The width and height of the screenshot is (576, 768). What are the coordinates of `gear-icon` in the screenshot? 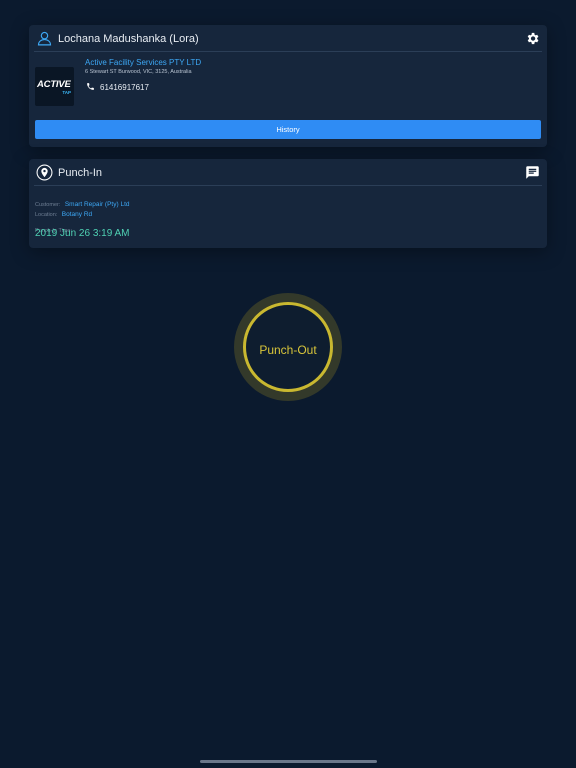 It's located at (532, 38).